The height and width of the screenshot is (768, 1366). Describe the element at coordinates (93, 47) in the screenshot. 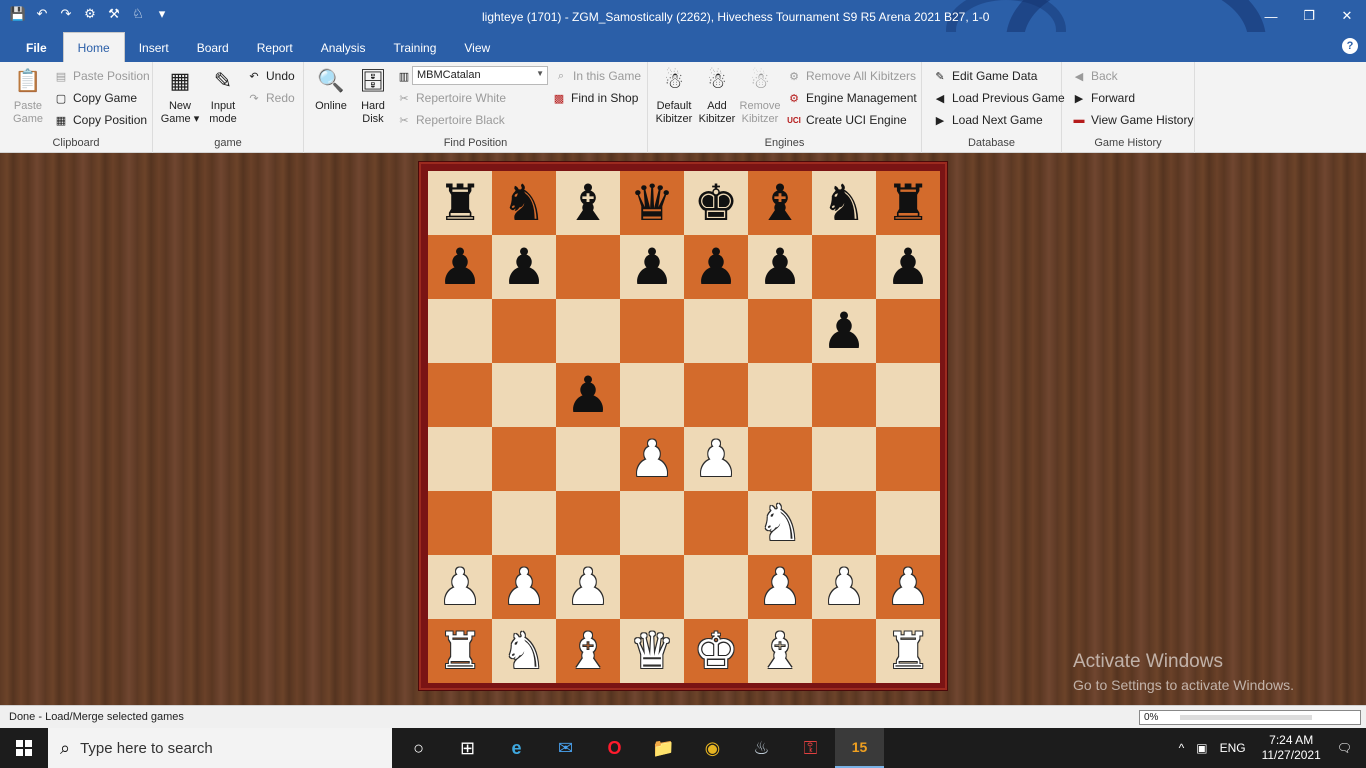

I see `tab-home: Home` at that location.